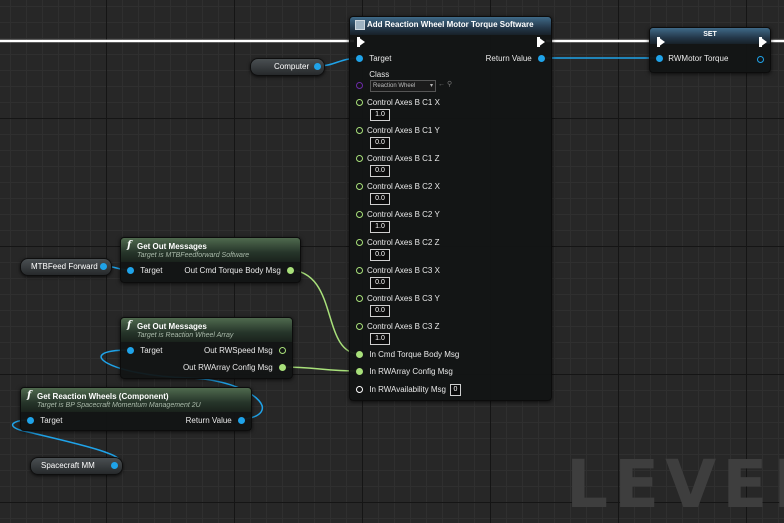 This screenshot has width=784, height=523. Describe the element at coordinates (151, 350) in the screenshot. I see `get-out-2-target-label: Target` at that location.